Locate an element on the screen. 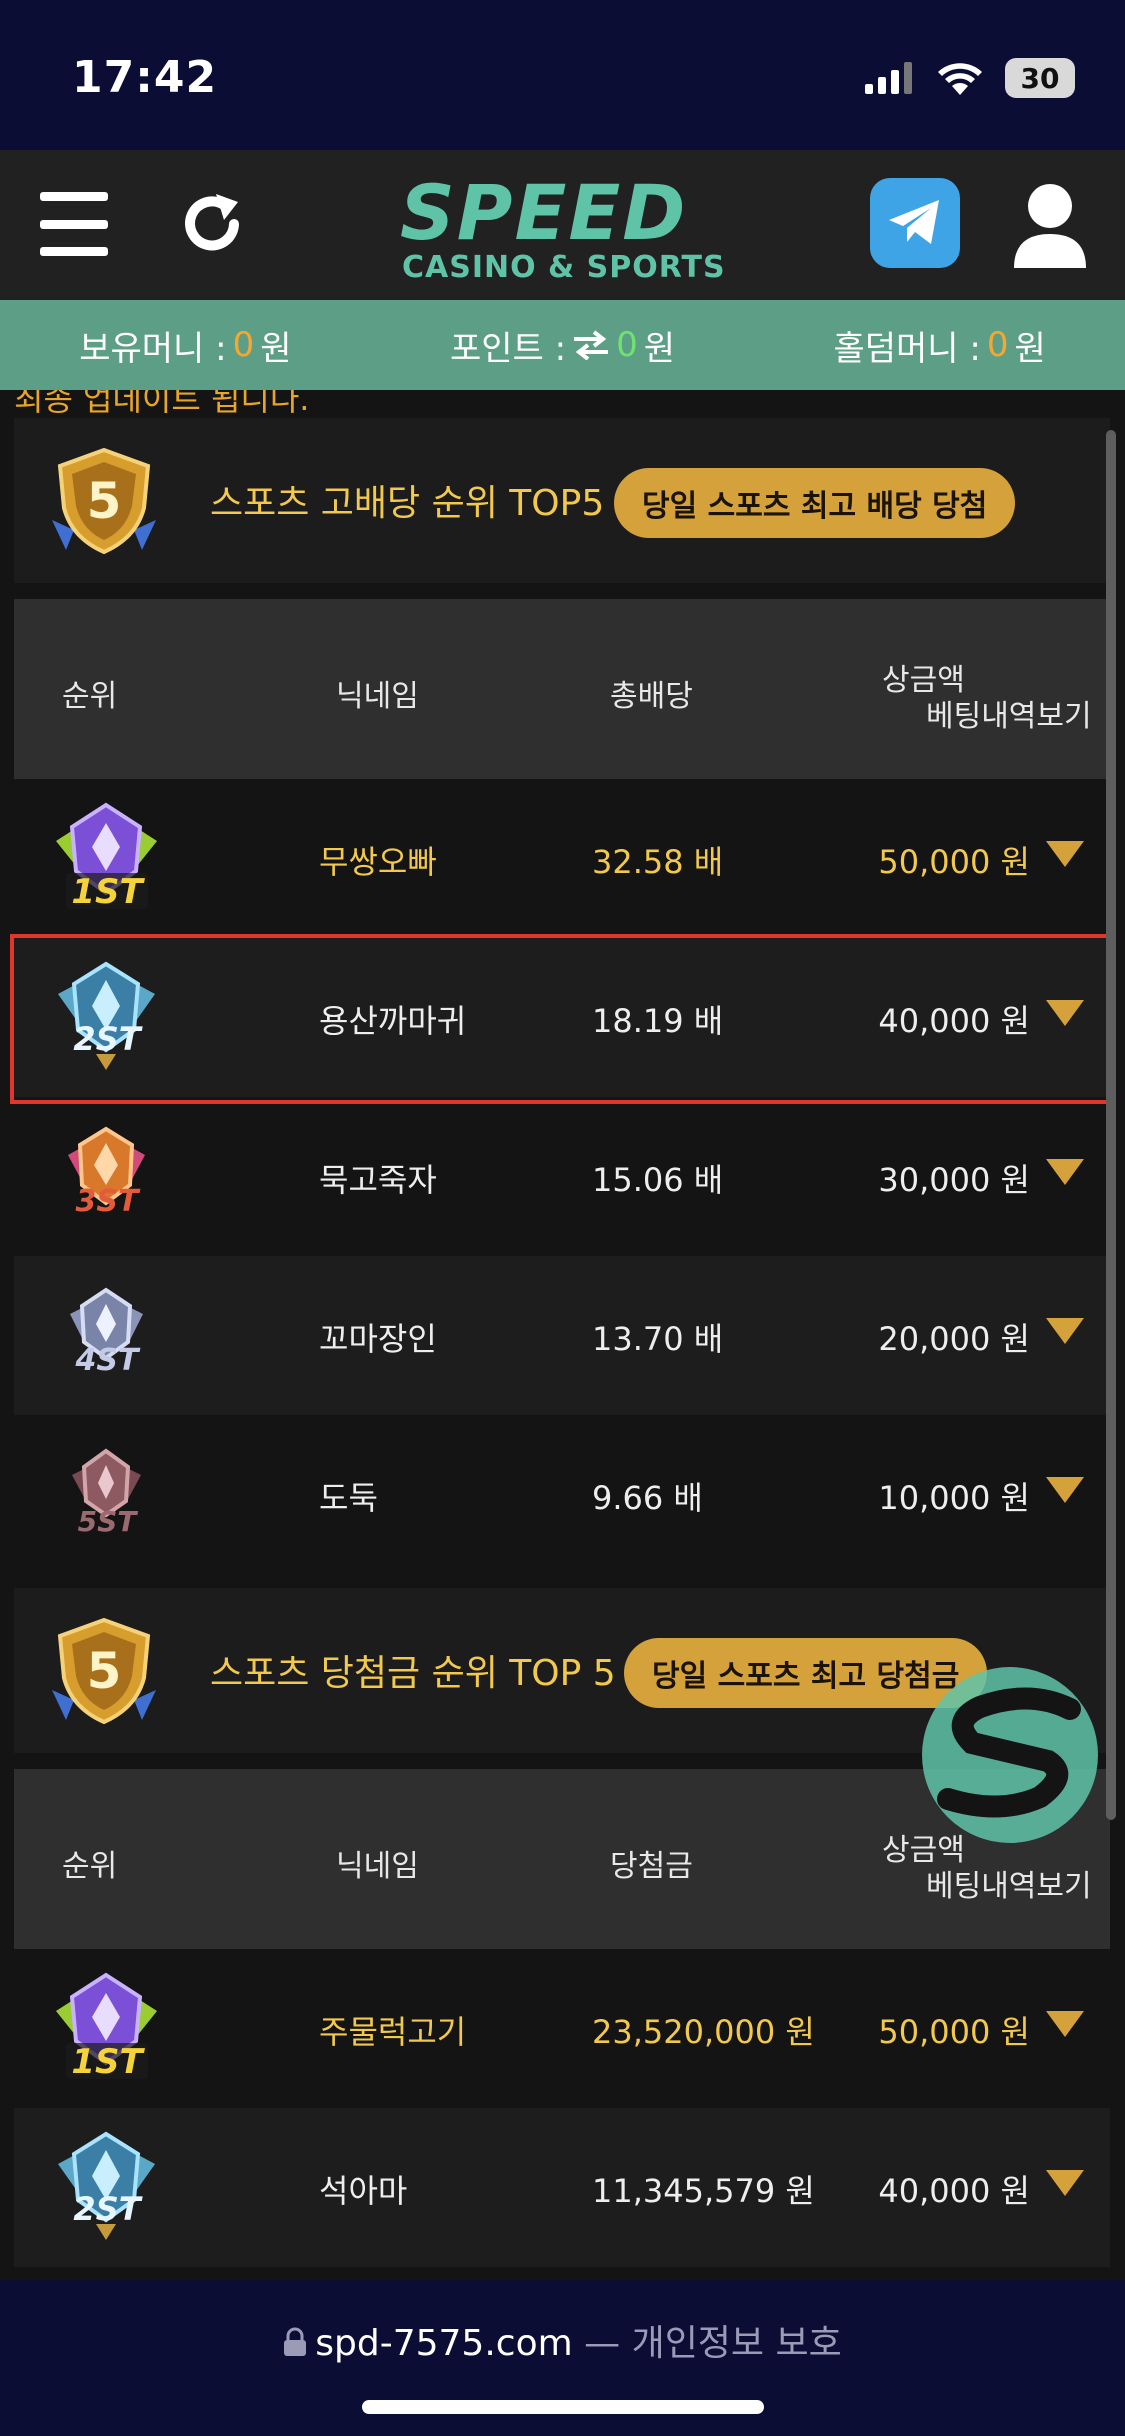  nickname: 용산까마귀 is located at coordinates (393, 1021).